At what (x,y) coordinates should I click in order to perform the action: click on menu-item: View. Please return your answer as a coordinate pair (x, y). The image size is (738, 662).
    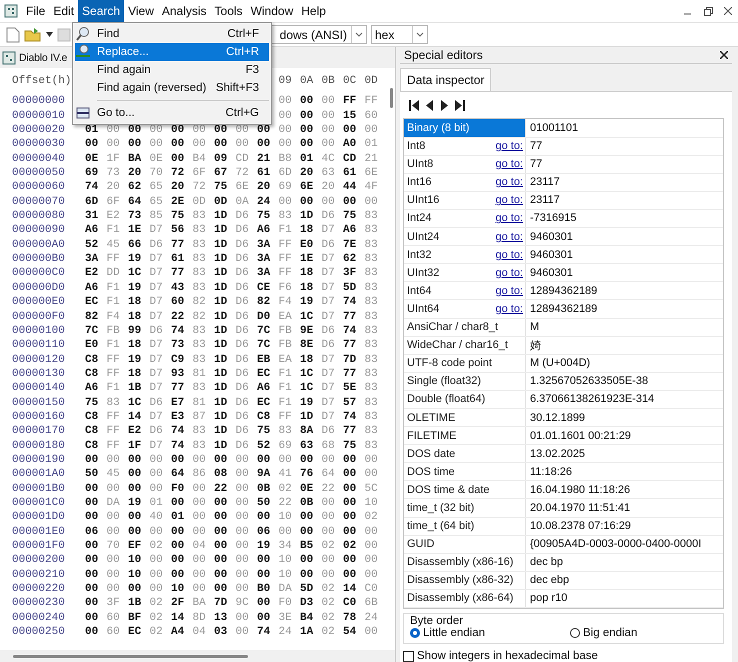
    Looking at the image, I should click on (141, 11).